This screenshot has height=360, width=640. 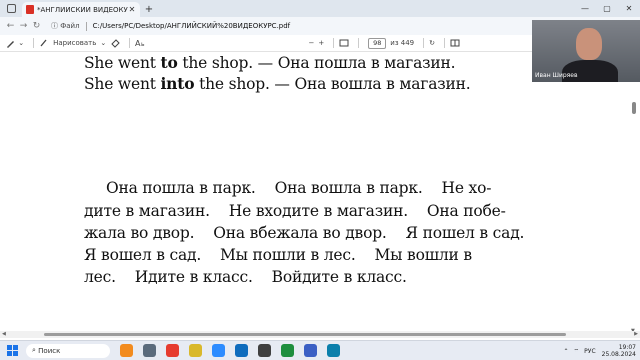 What do you see at coordinates (320, 350) in the screenshot?
I see `taskbar: ⌕ Поиск ⌃ ⌔ РУС 19:07 25.08.2024` at bounding box center [320, 350].